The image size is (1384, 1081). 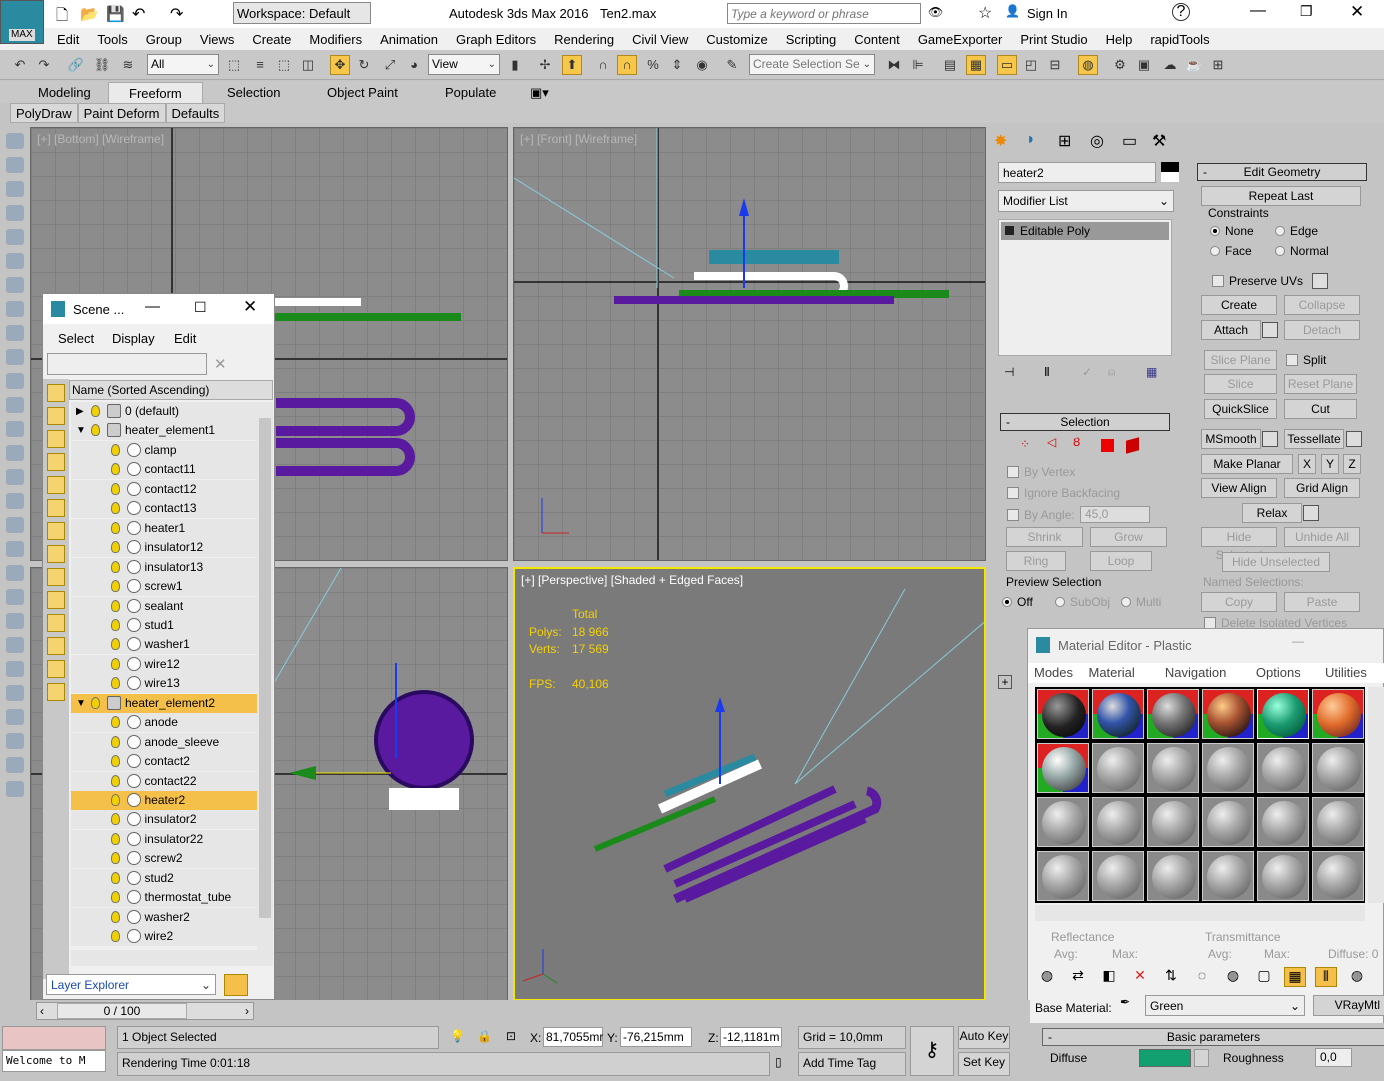 What do you see at coordinates (1307, 464) in the screenshot?
I see `planar-x-button: X` at bounding box center [1307, 464].